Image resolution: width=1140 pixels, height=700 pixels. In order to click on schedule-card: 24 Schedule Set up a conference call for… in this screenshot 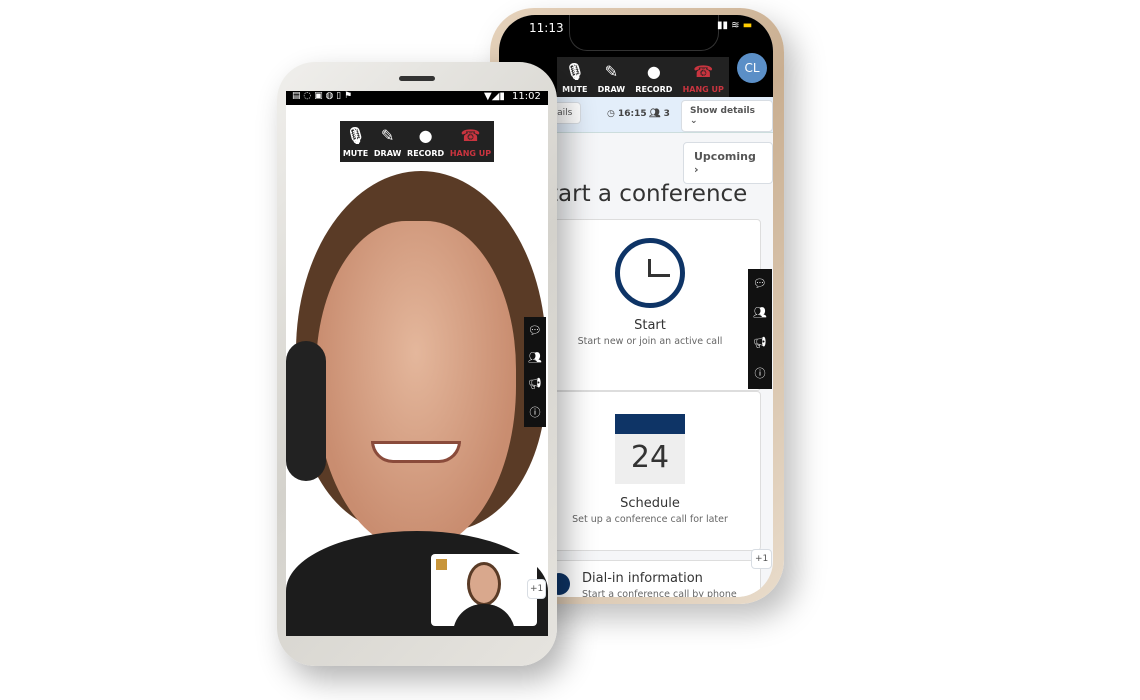, I will do `click(650, 471)`.